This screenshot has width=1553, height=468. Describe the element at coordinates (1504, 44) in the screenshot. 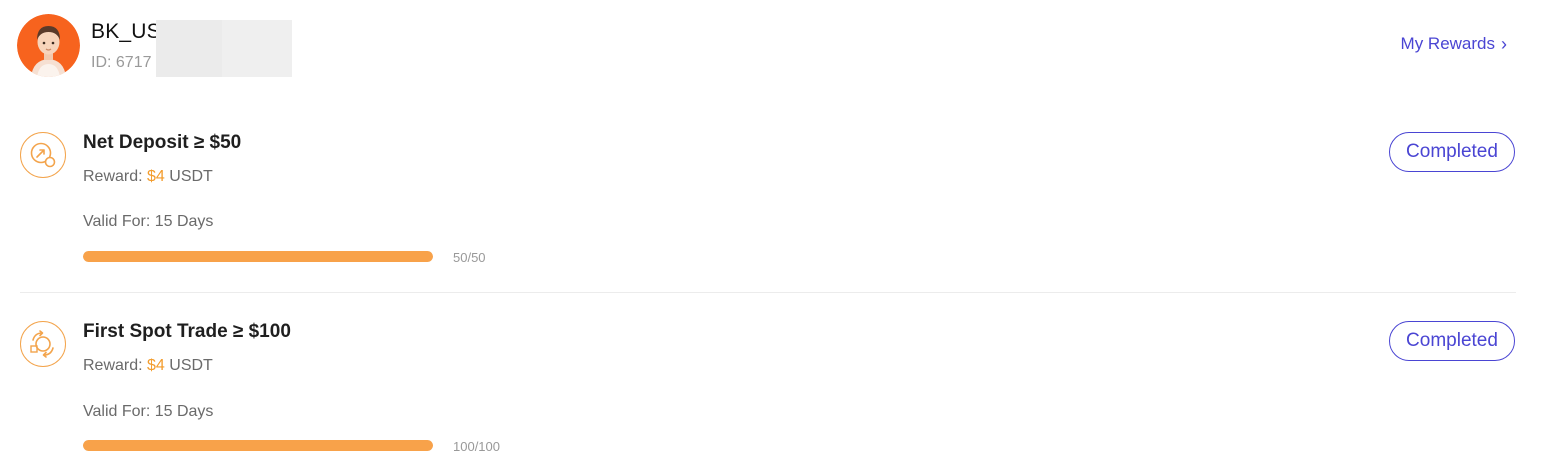

I see `chevron-right-icon: ›` at that location.